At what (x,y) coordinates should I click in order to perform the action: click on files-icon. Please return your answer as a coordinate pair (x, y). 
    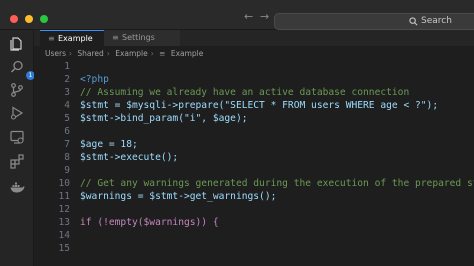
    Looking at the image, I should click on (17, 44).